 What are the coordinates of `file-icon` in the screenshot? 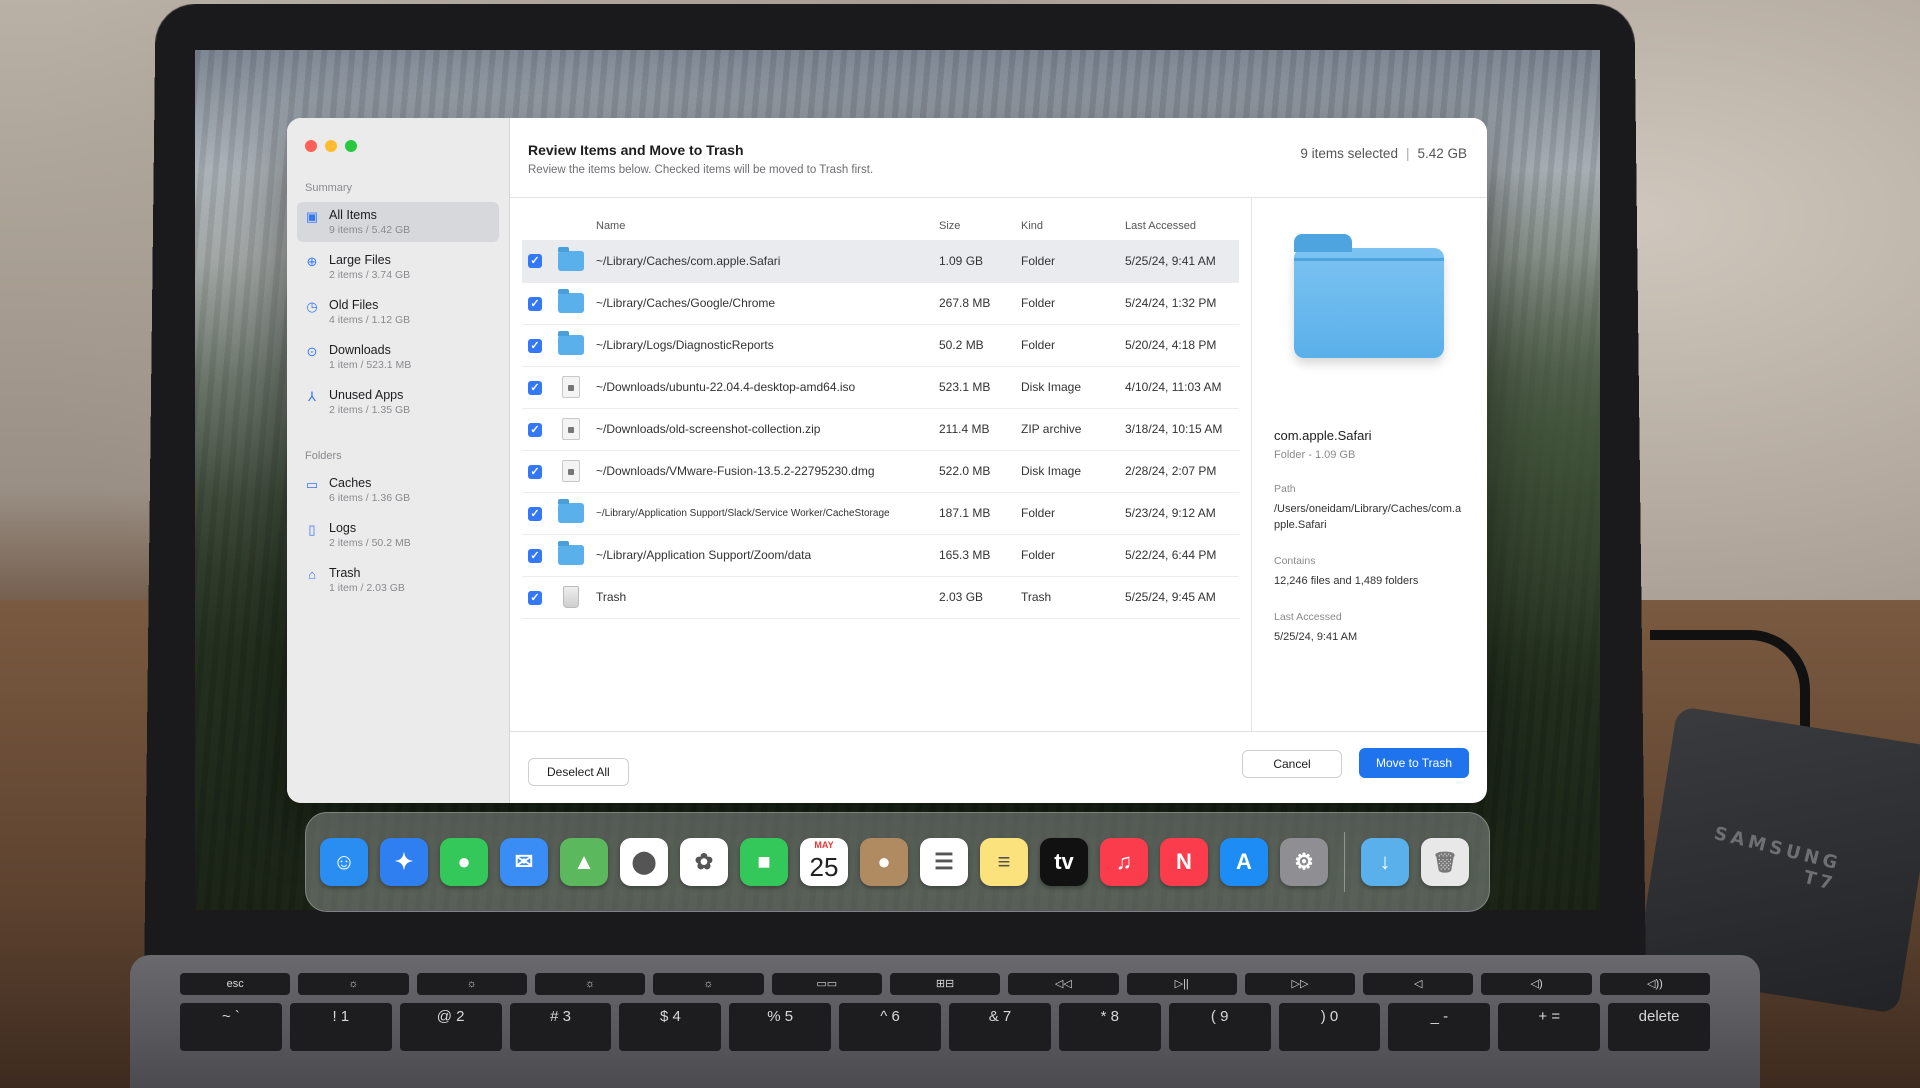 It's located at (571, 429).